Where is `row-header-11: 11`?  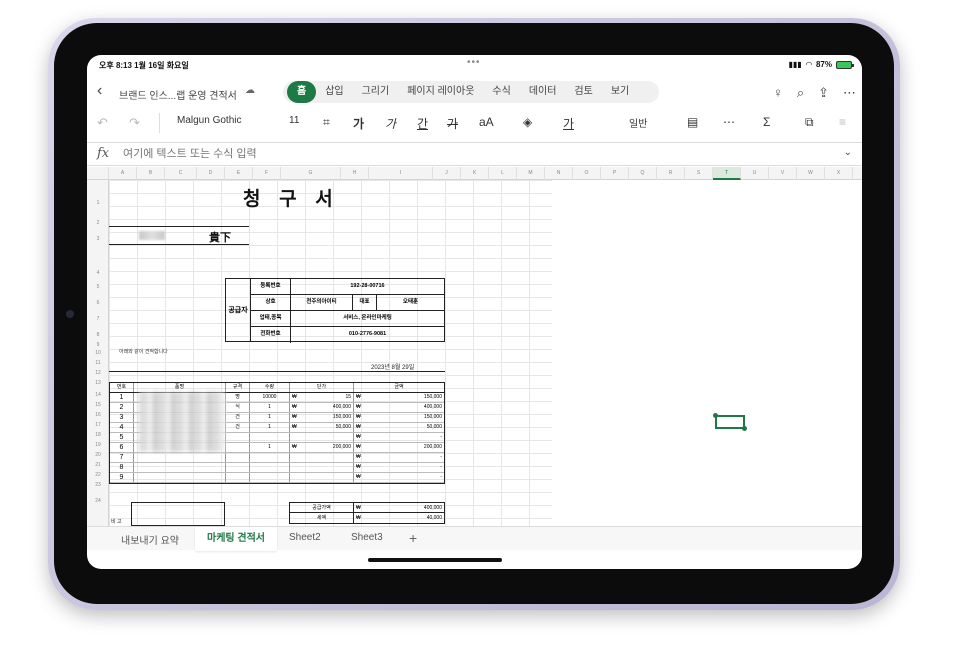
row-header-11: 11 is located at coordinates (98, 363).